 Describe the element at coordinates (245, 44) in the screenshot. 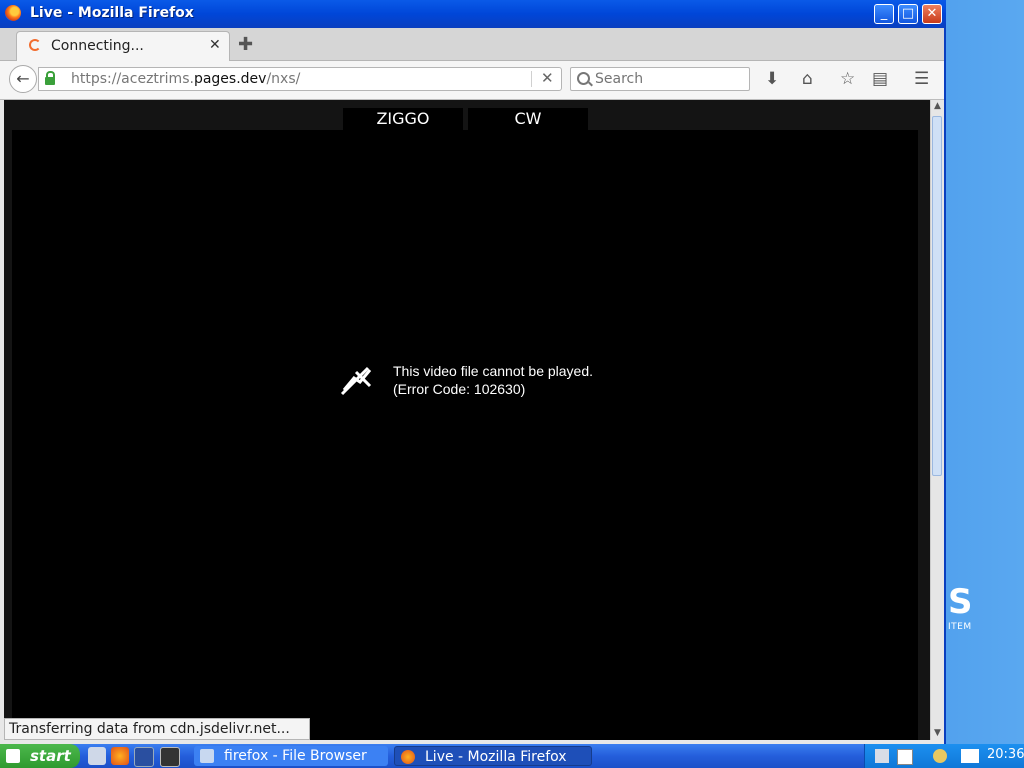

I see `new-tab-button: ✚` at that location.